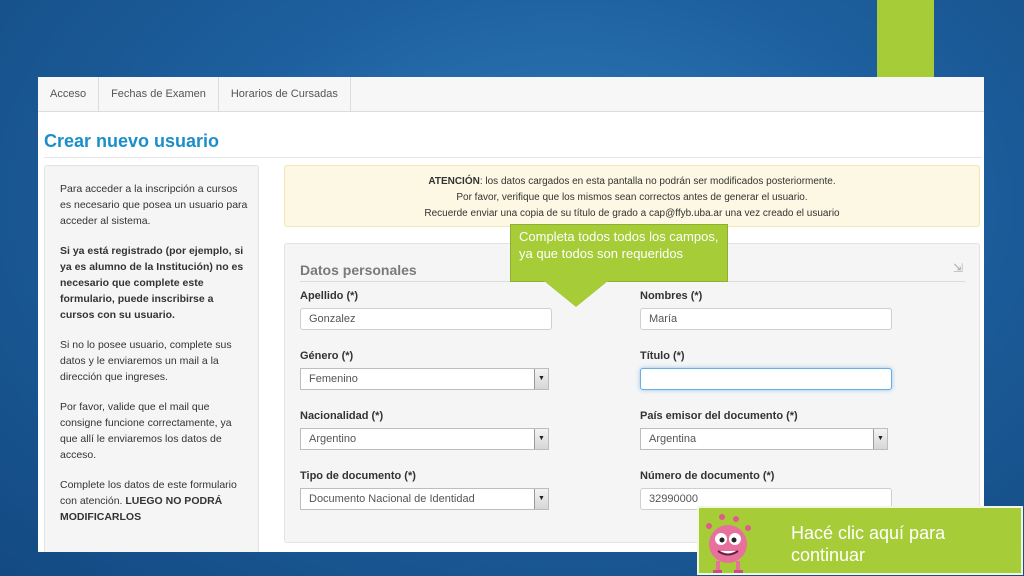 This screenshot has height=576, width=1024. Describe the element at coordinates (285, 94) in the screenshot. I see `nav-item-horarios-cursadas: Horarios de Cursadas` at that location.